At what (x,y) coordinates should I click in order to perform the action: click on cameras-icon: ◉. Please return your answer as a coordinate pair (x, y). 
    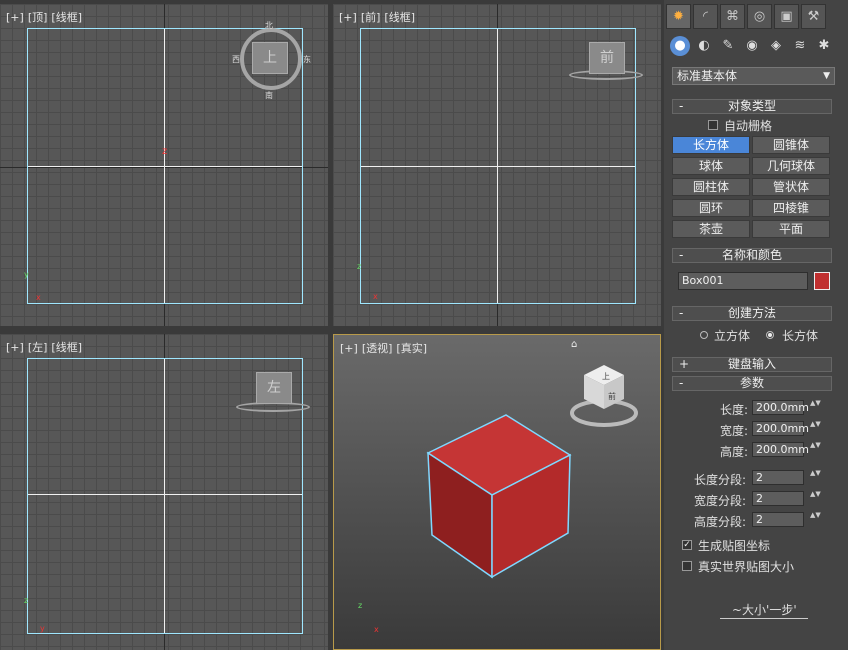
    Looking at the image, I should click on (752, 46).